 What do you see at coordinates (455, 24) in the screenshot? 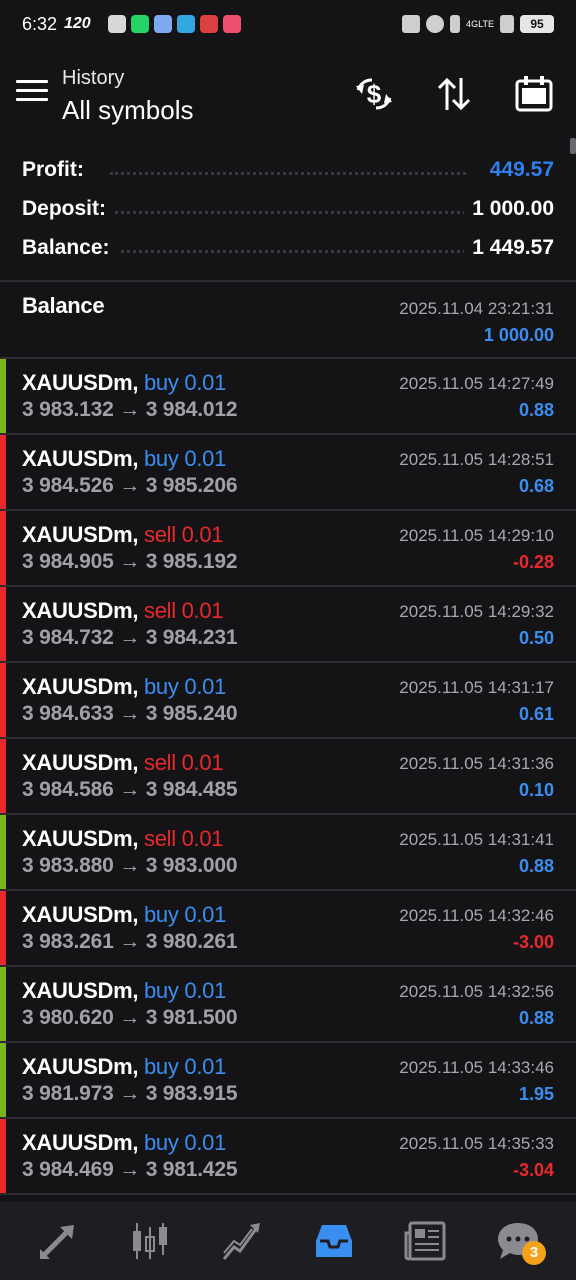
I see `vibrate-icon` at bounding box center [455, 24].